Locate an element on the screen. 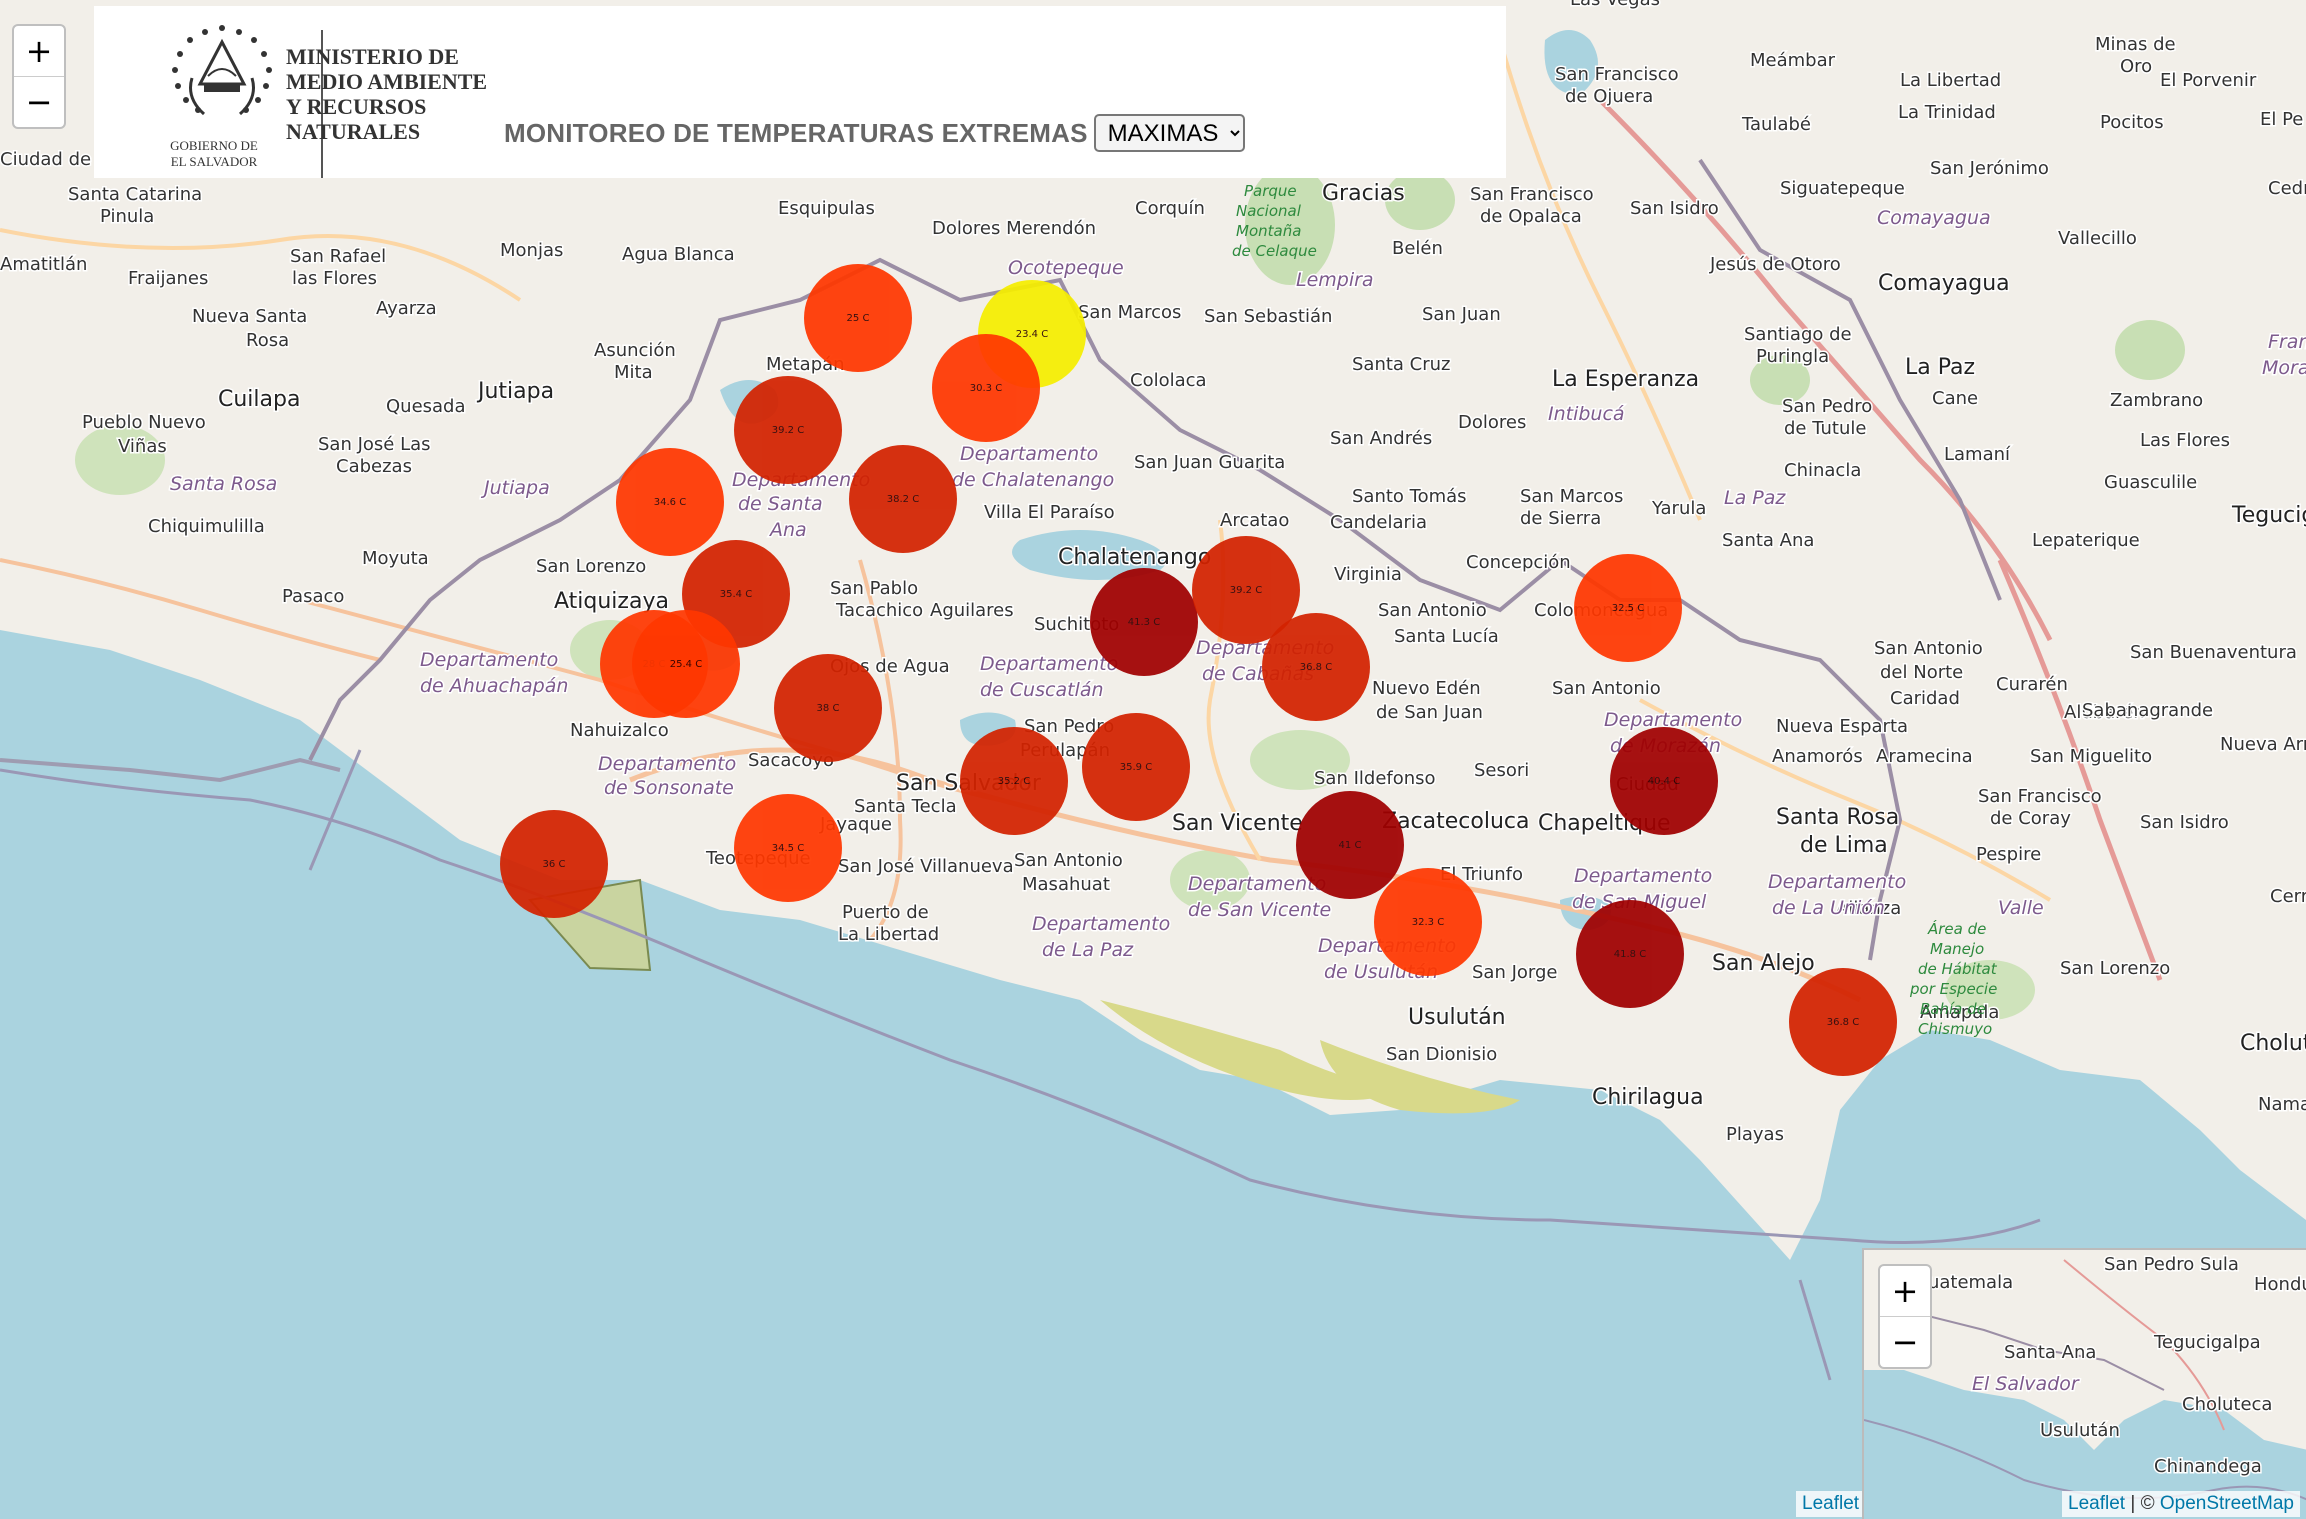 This screenshot has height=1519, width=2306. temperature-station-marker: 41 C is located at coordinates (1350, 845).